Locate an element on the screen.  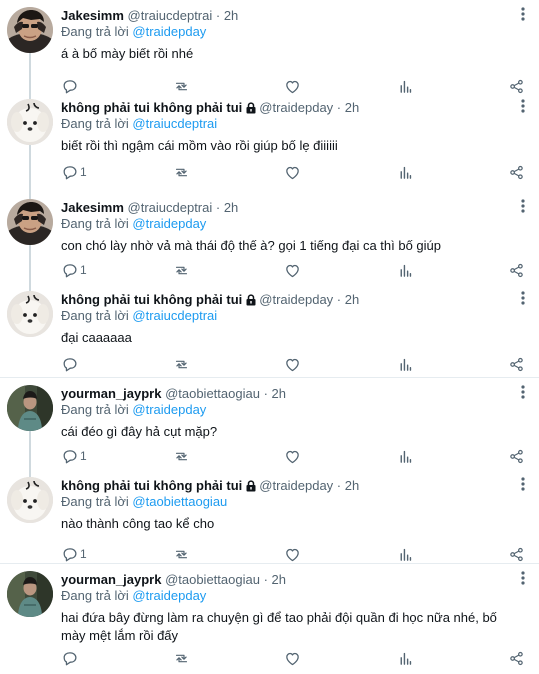
lock-icon is located at coordinates (251, 302).